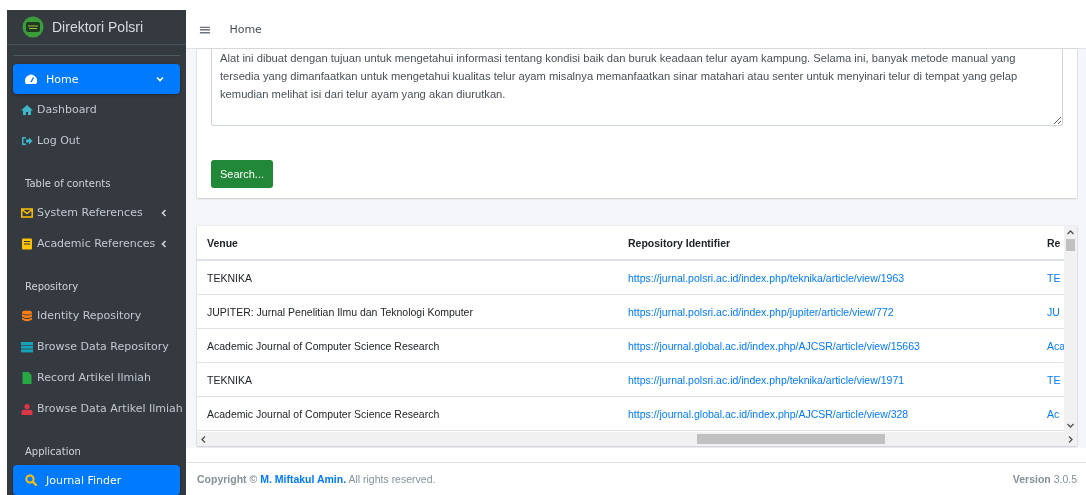 This screenshot has height=495, width=1086. I want to click on menu-button: ≡, so click(205, 29).